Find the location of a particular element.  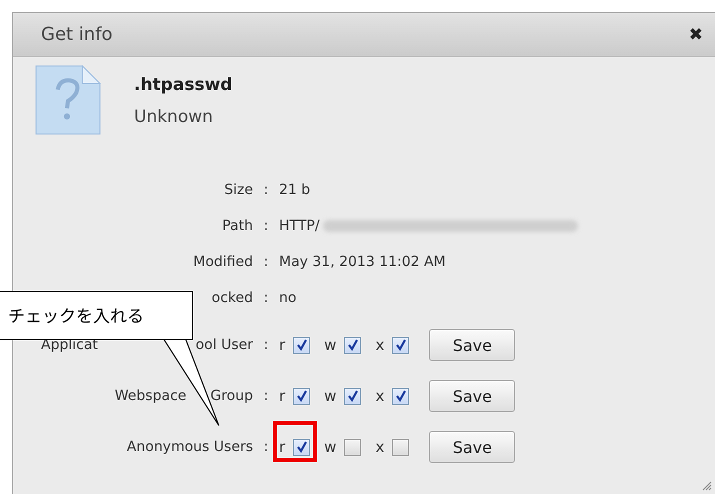

file-type: Unknown is located at coordinates (174, 117).